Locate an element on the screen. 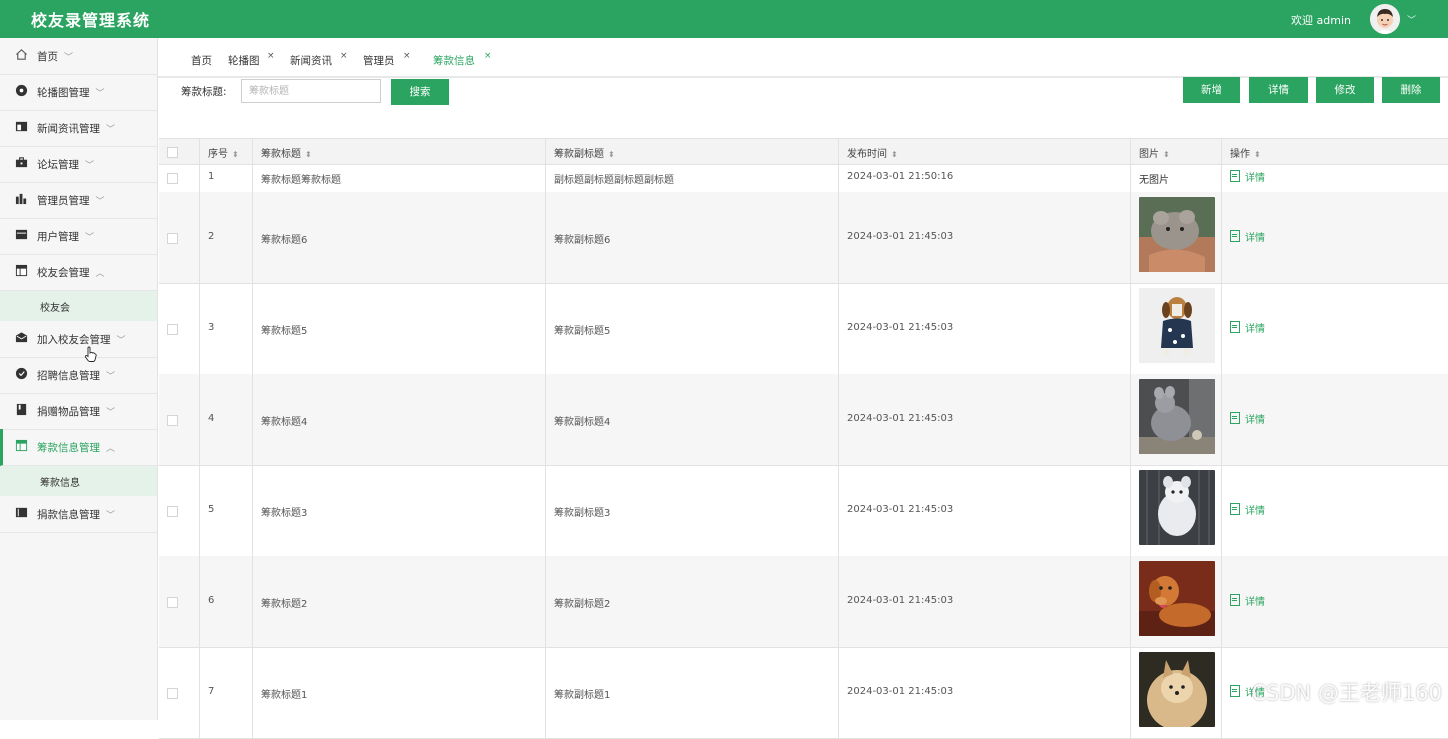 This screenshot has width=1448, height=739. tab-admins: 管理员 is located at coordinates (379, 60).